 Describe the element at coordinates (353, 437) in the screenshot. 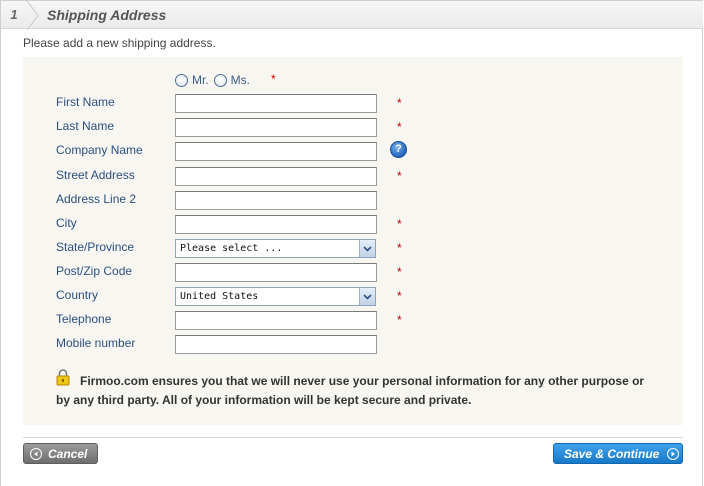

I see `divider` at that location.